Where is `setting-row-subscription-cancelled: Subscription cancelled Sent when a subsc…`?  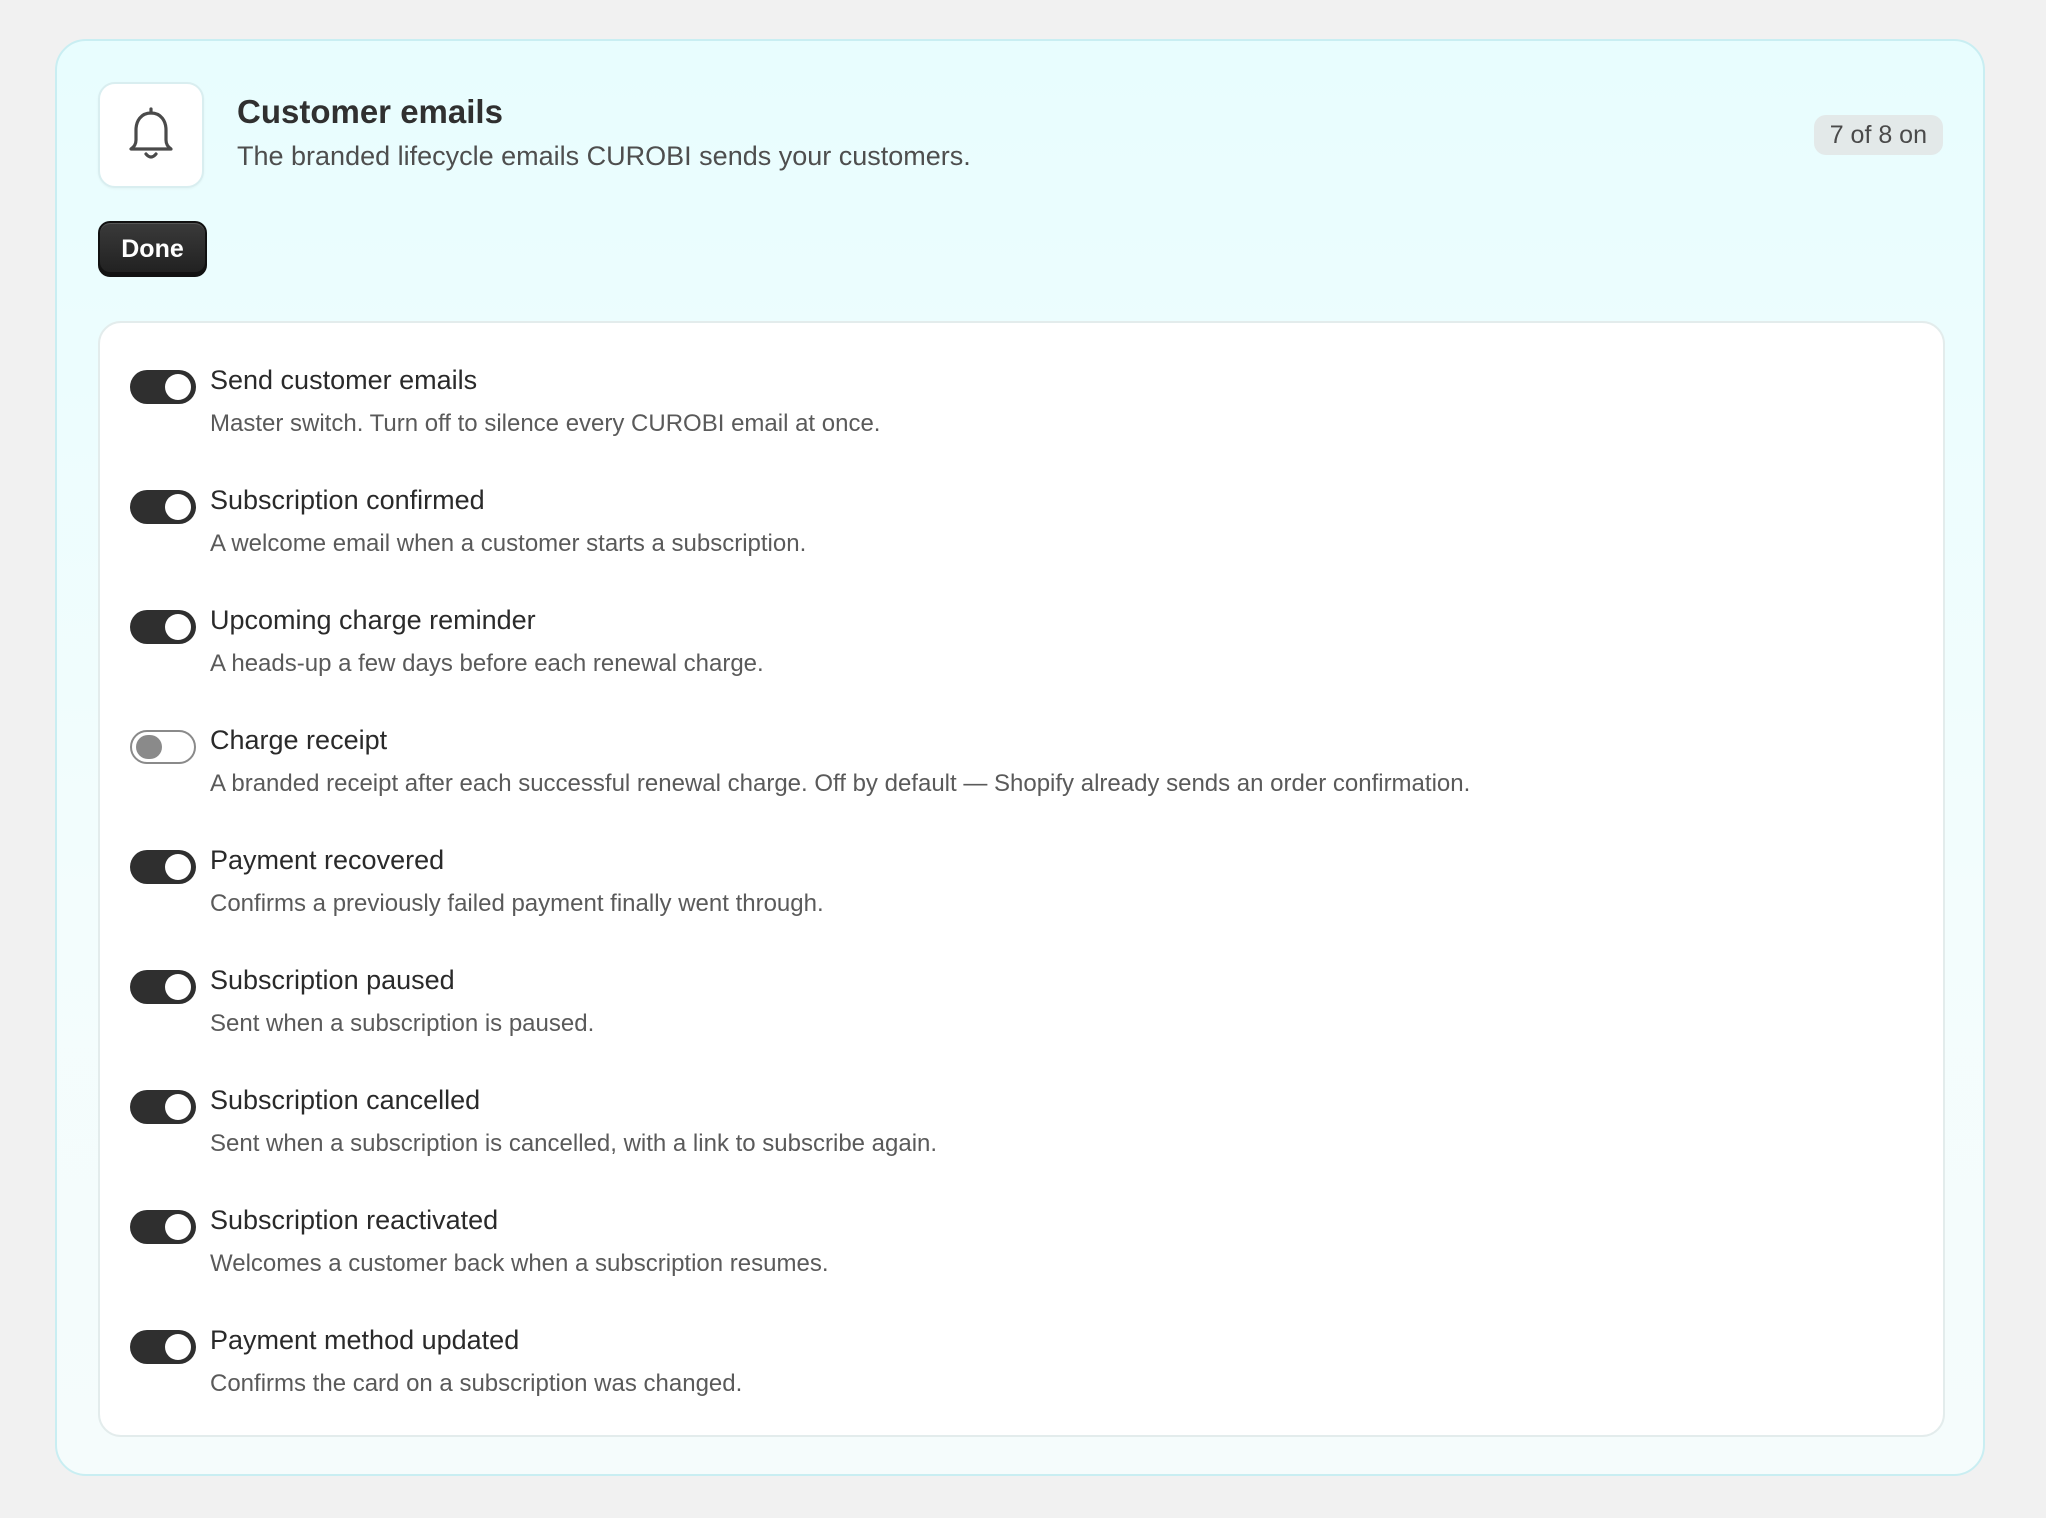 setting-row-subscription-cancelled: Subscription cancelled Sent when a subsc… is located at coordinates (1020, 1133).